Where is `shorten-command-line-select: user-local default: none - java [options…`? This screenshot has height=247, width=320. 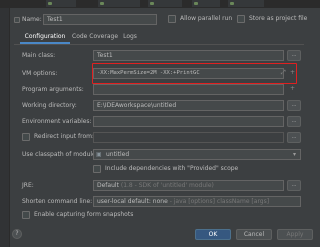
shorten-command-line-select: user-local default: none - java [options… is located at coordinates (197, 201).